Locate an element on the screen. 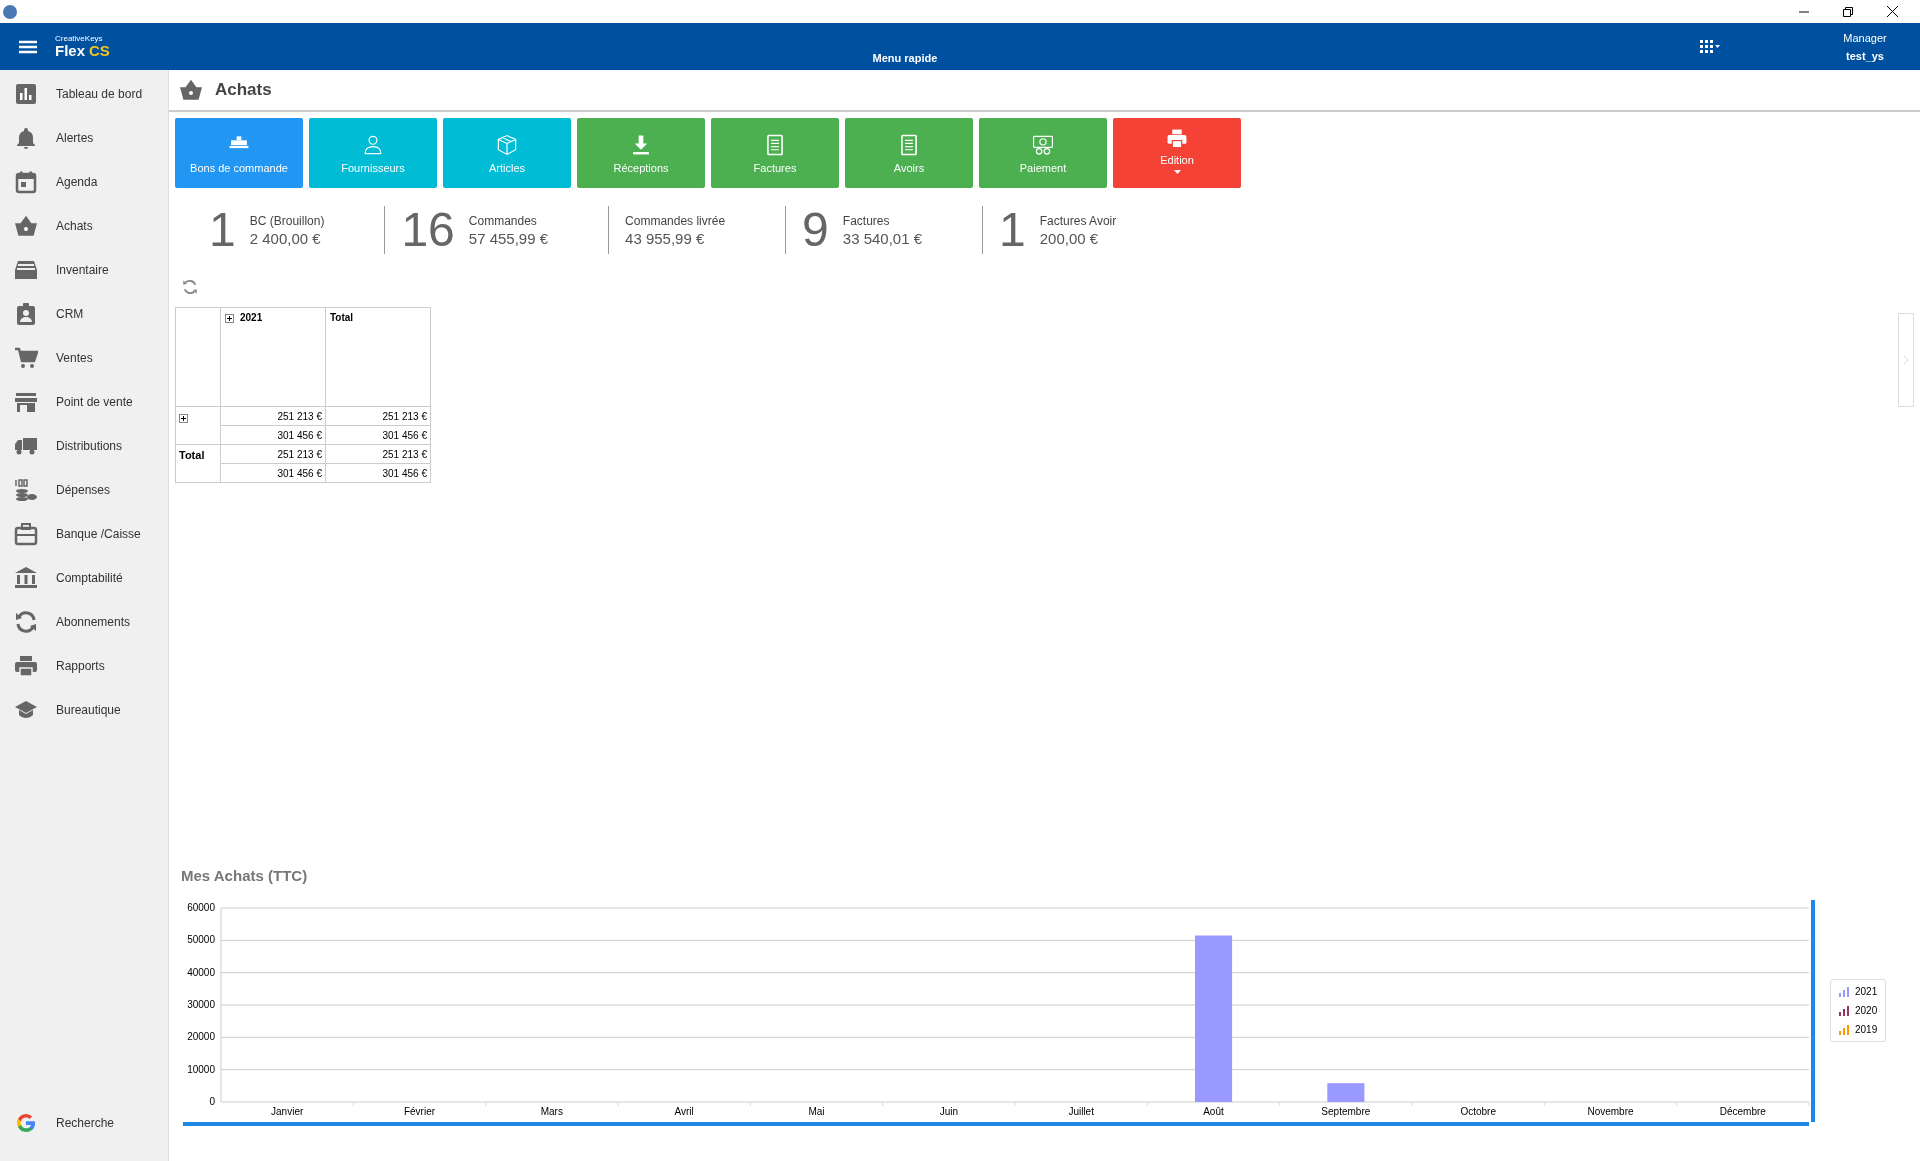 The height and width of the screenshot is (1161, 1920). x-tick-label: Janvier is located at coordinates (287, 1111).